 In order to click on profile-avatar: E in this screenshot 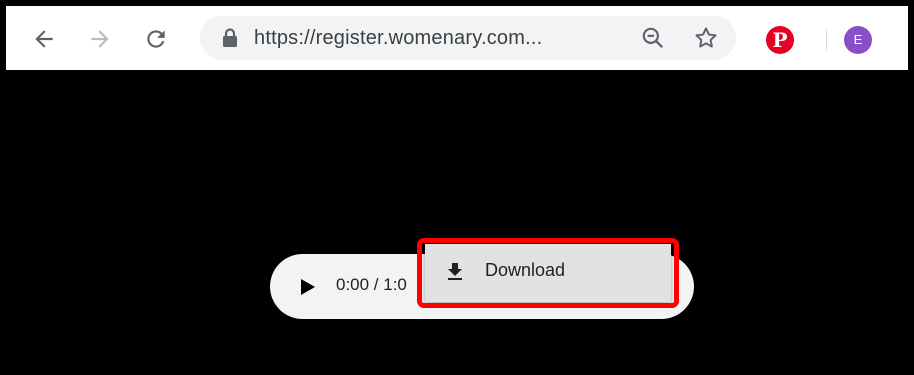, I will do `click(858, 40)`.